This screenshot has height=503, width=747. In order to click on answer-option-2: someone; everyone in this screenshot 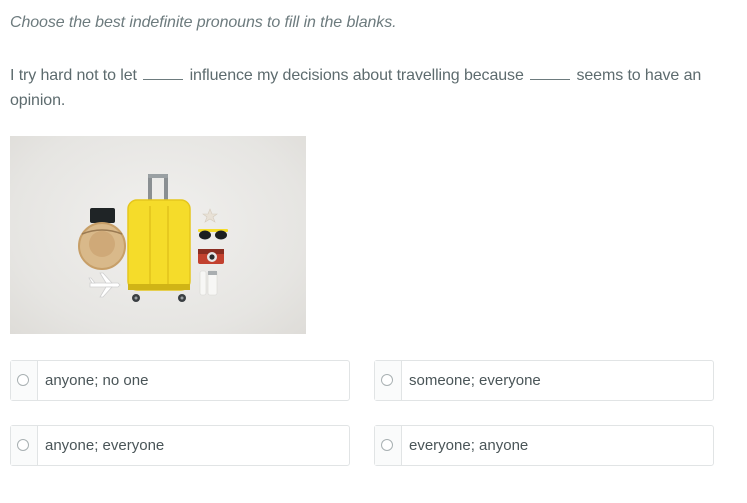, I will do `click(544, 380)`.